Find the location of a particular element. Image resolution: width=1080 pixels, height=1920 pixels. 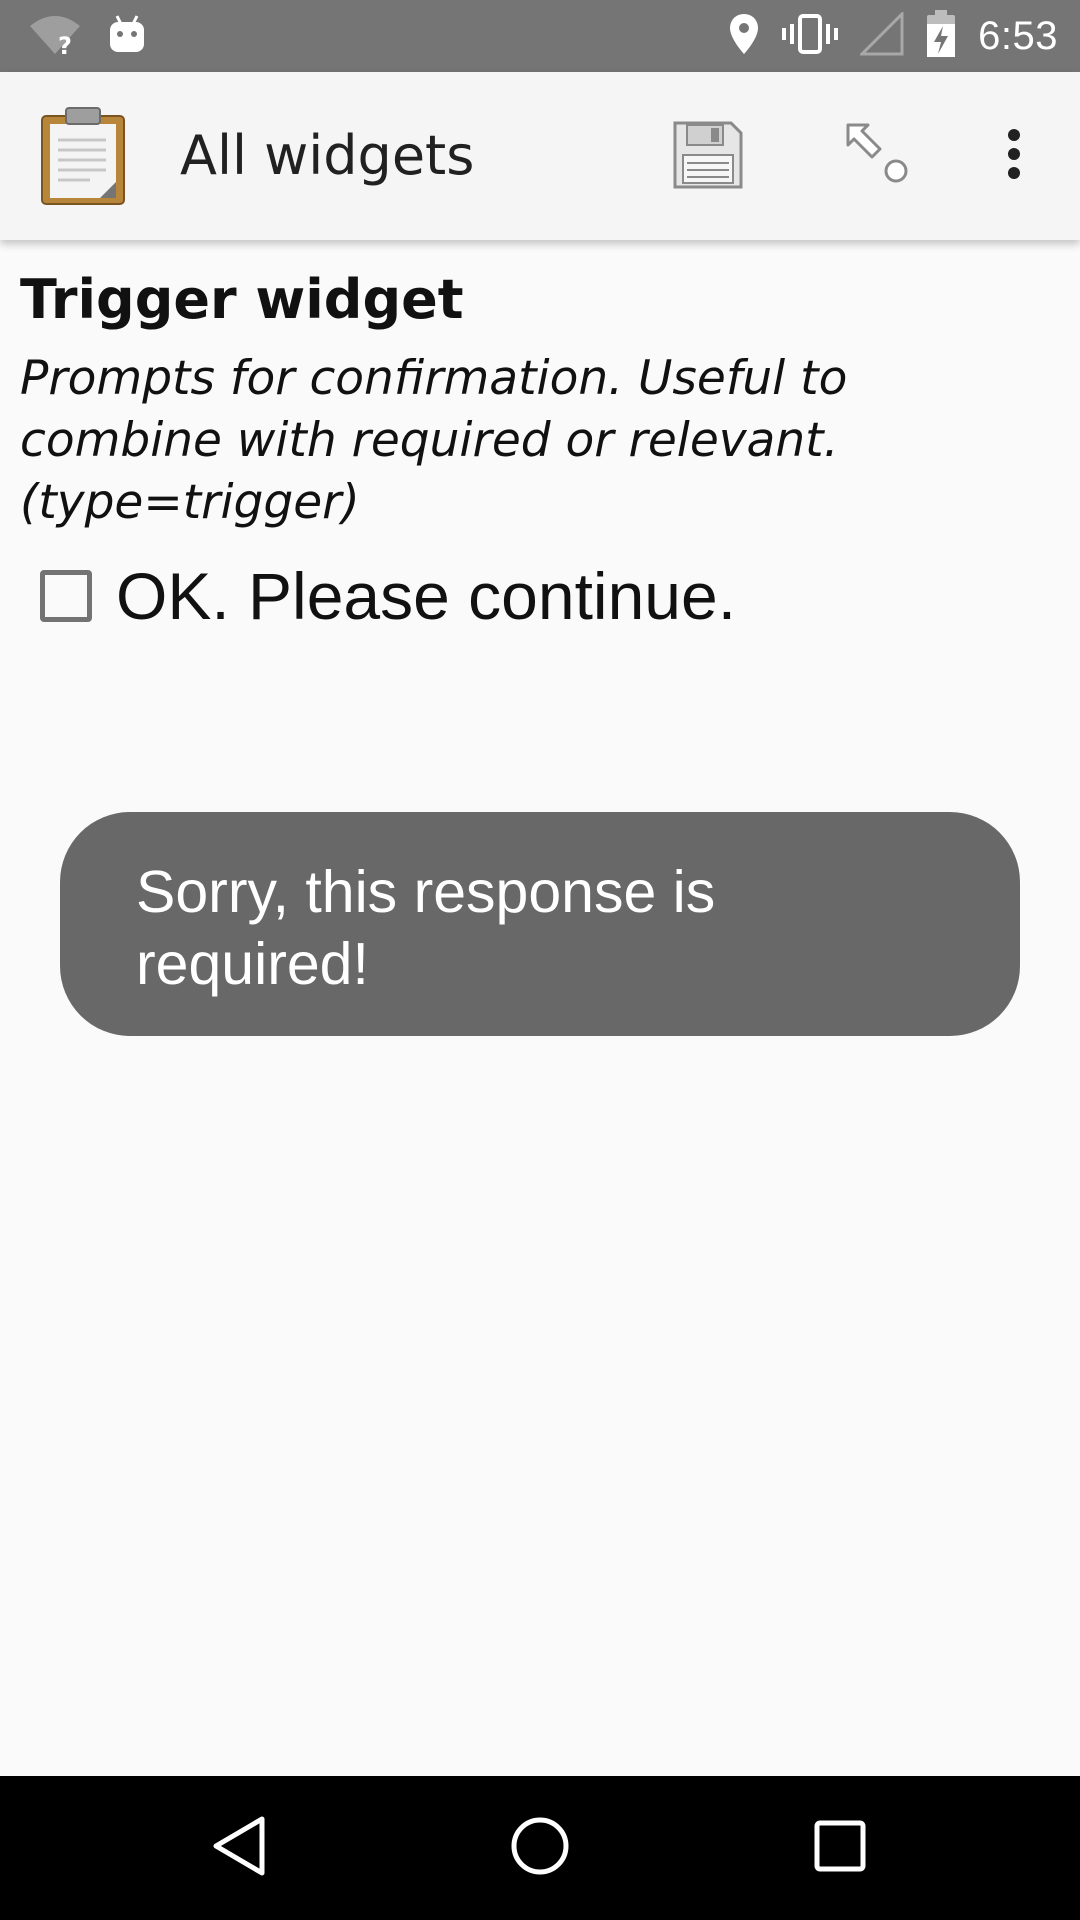

trigger-label: OK. Please continue. is located at coordinates (426, 596).